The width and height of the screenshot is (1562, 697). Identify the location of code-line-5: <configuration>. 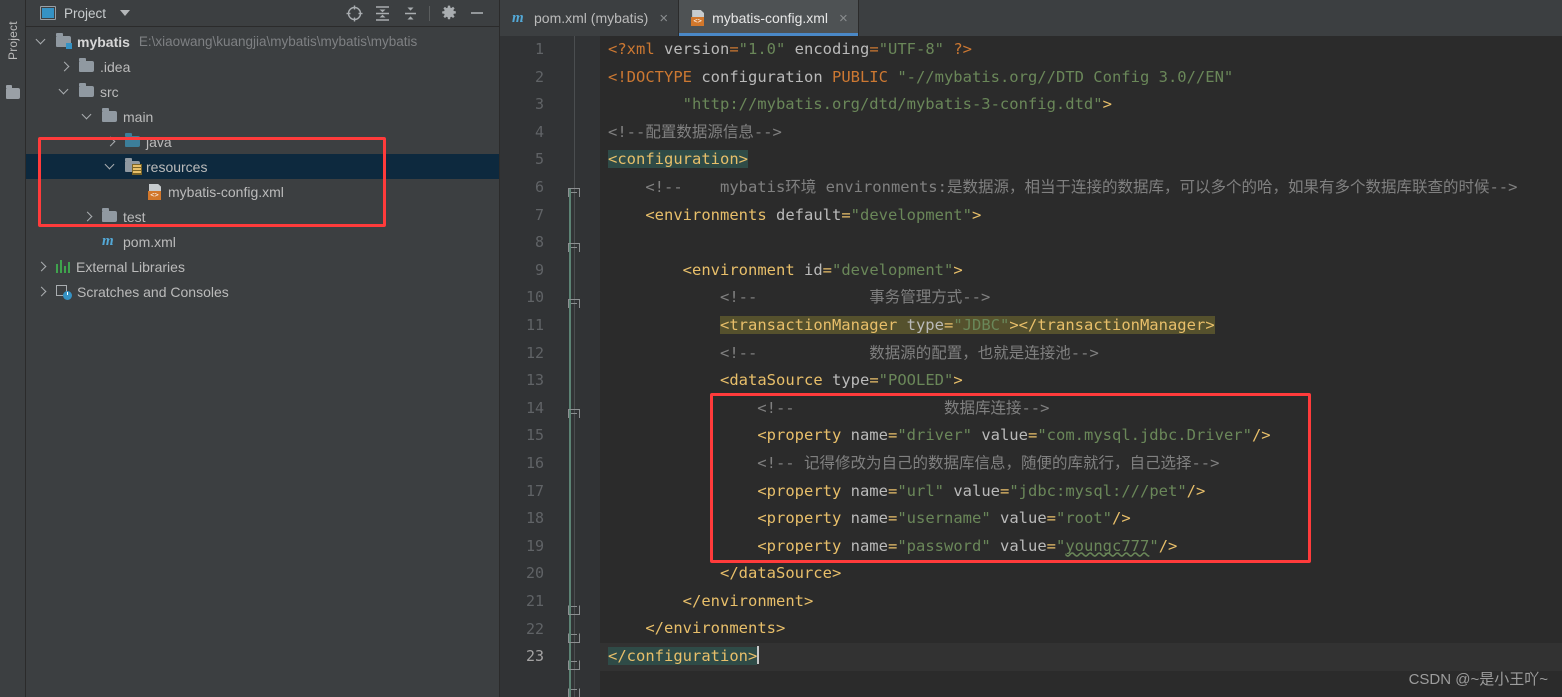
(678, 159).